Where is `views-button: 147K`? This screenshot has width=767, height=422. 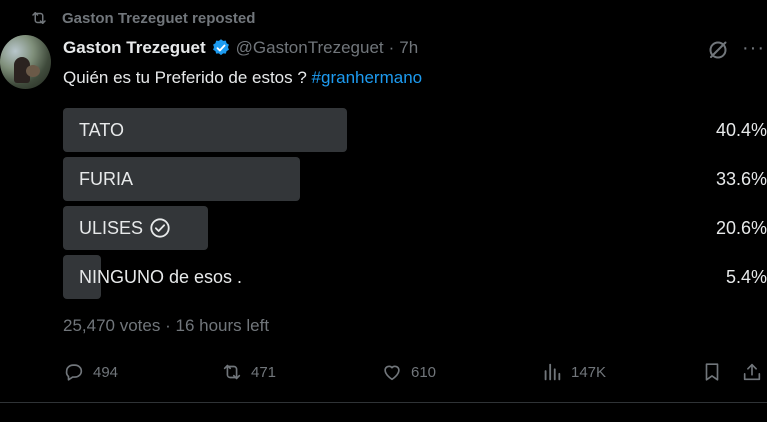 views-button: 147K is located at coordinates (573, 372).